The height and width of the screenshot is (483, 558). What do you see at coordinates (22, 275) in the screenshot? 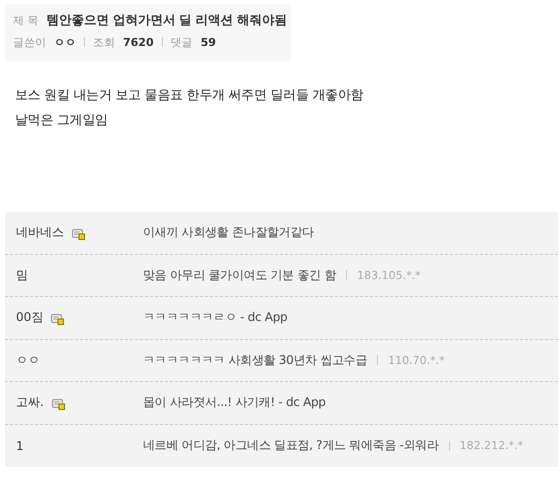
I see `commenter-name: 밈` at bounding box center [22, 275].